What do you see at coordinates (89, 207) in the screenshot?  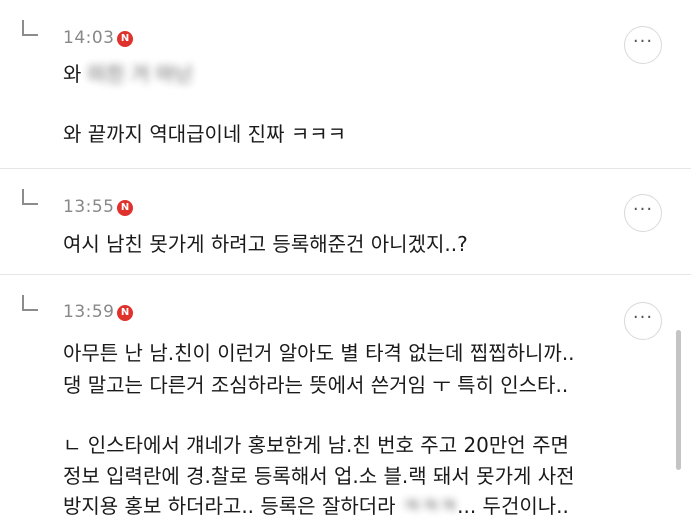 I see `comment-timestamp: 13:55` at bounding box center [89, 207].